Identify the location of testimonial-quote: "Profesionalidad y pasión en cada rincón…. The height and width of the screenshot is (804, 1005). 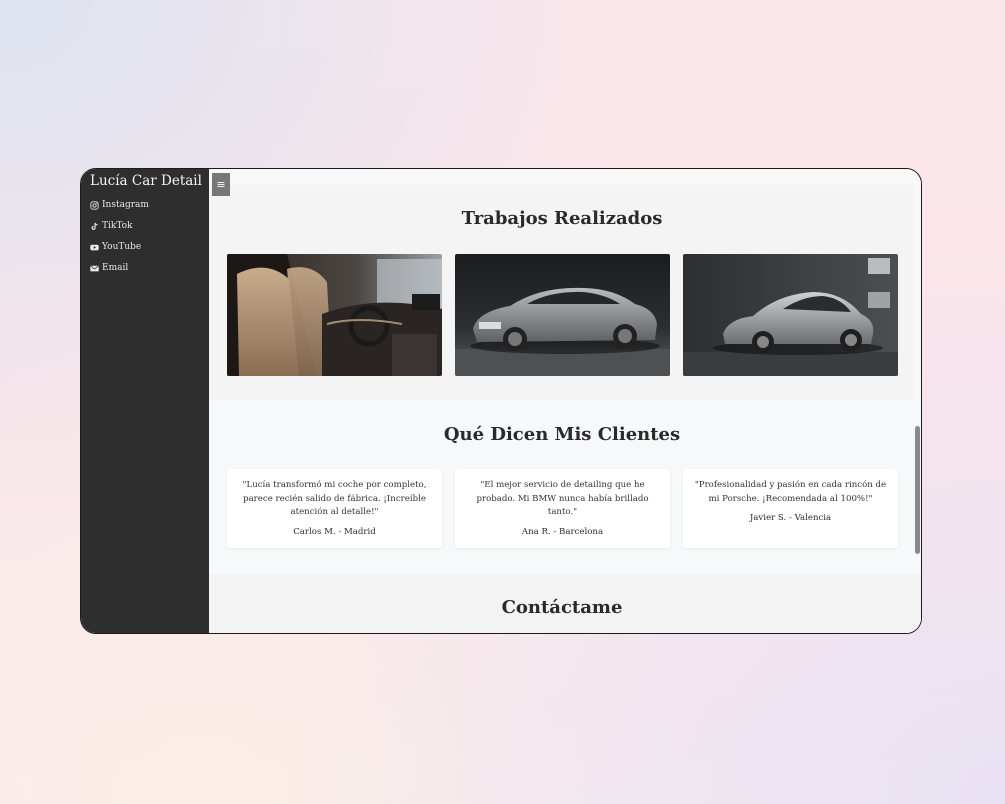
(790, 492).